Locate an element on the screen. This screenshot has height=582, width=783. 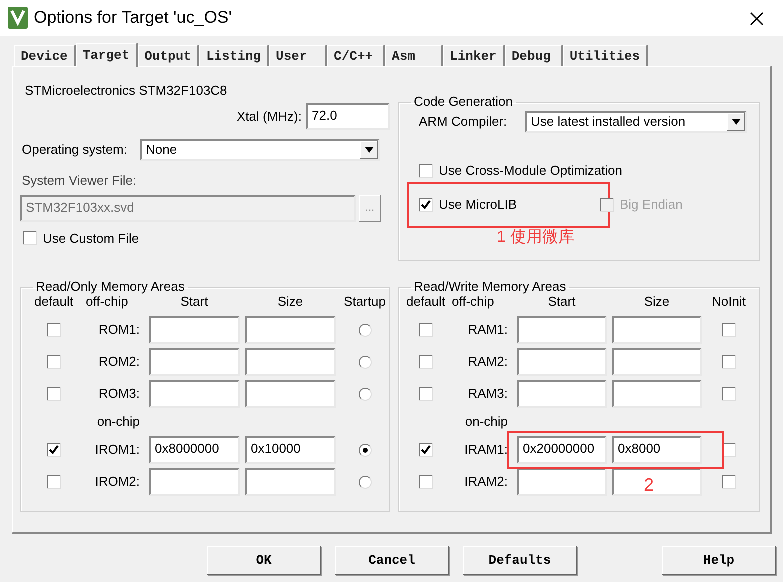
device-name: STMicroelectronics STM32F103C8 is located at coordinates (126, 89).